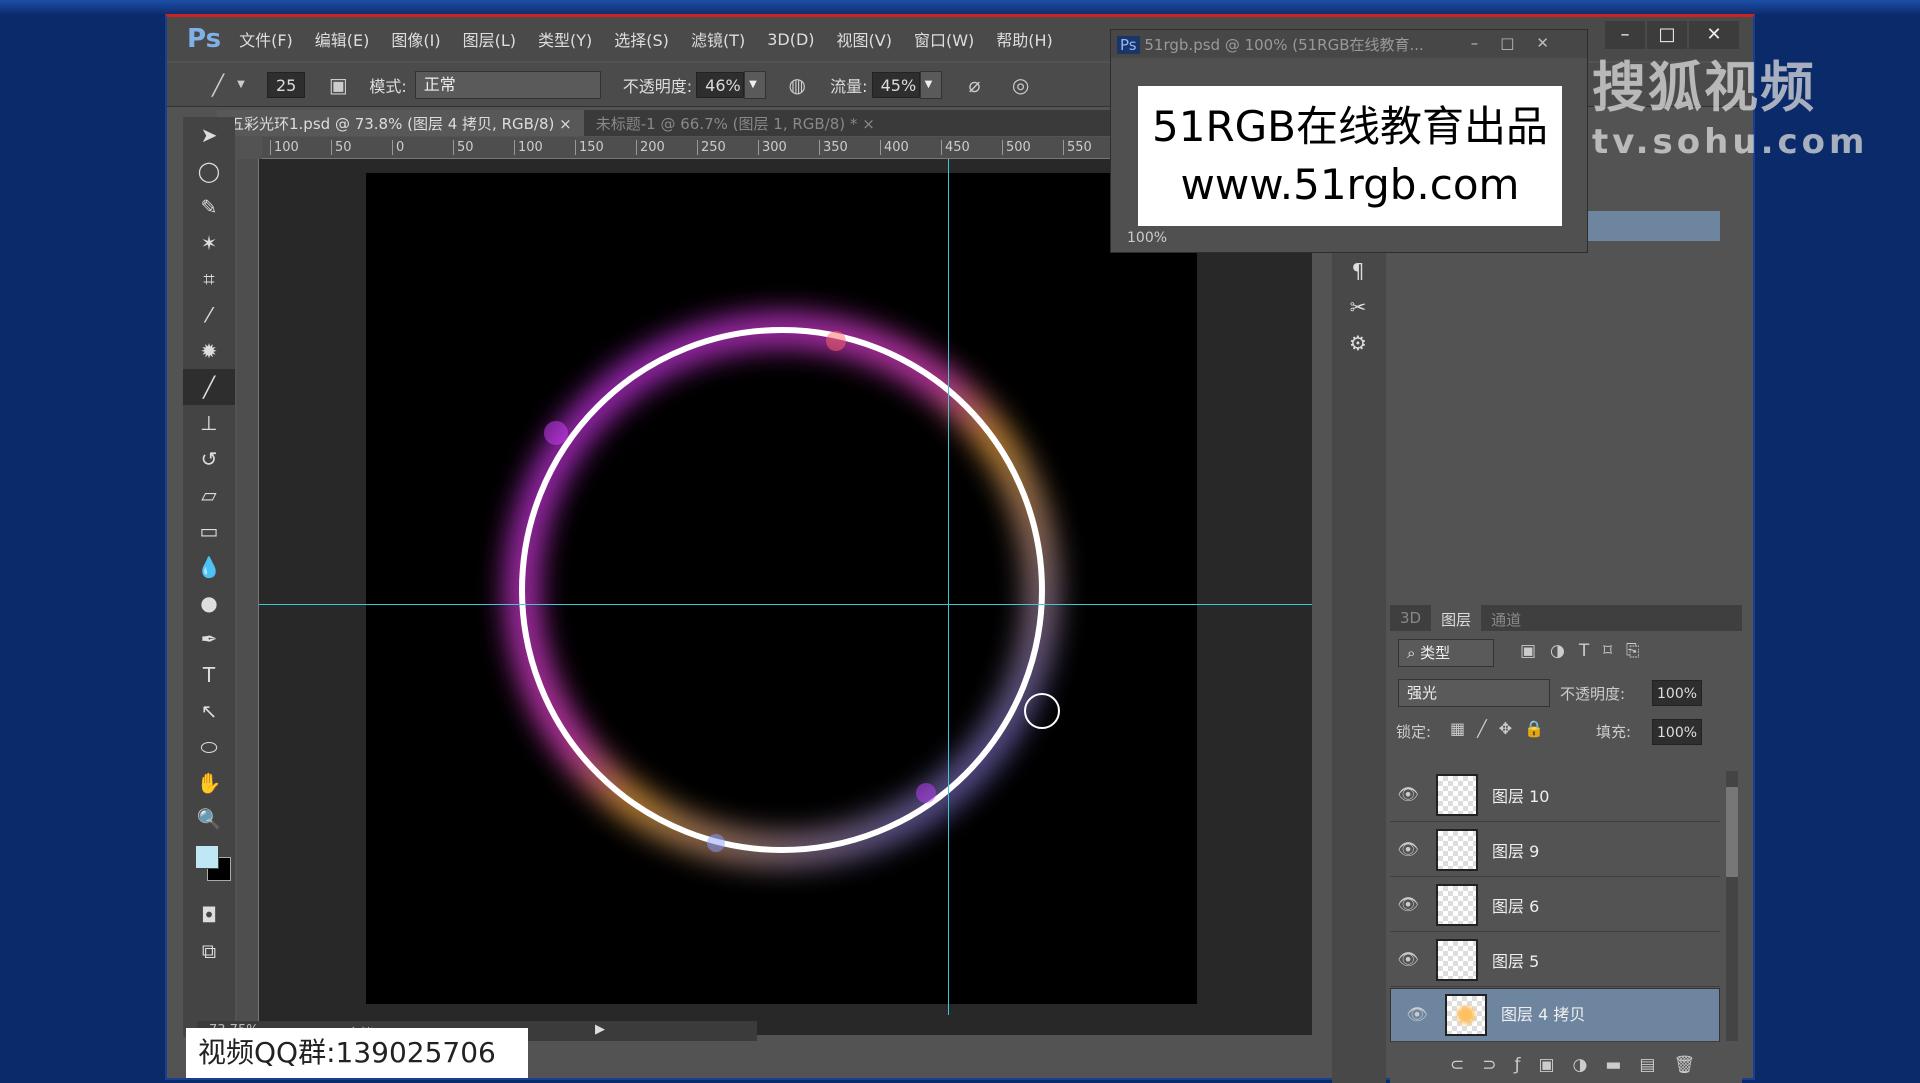 The height and width of the screenshot is (1083, 1920). Describe the element at coordinates (1521, 43) in the screenshot. I see `float-window-controls: –□✕` at that location.